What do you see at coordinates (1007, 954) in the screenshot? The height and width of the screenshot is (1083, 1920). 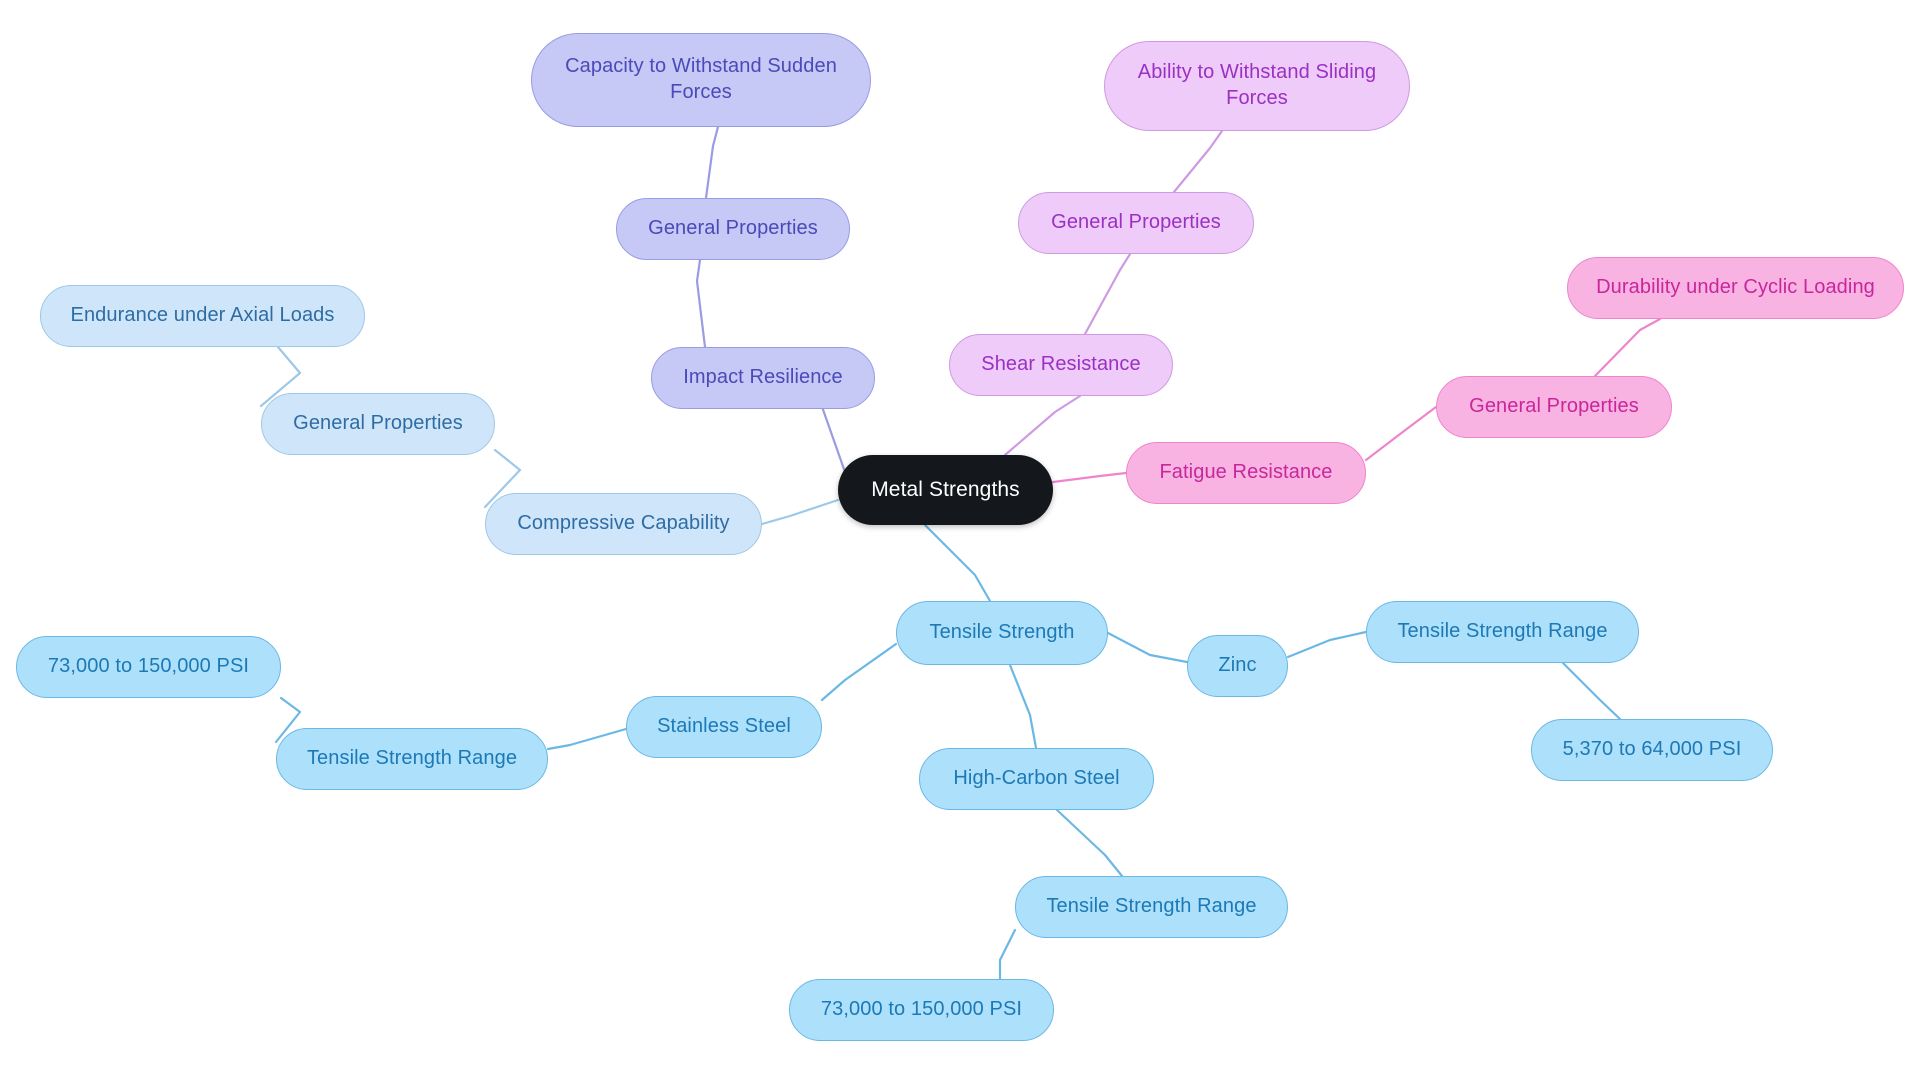 I see `edge-range-highcarbon-psi` at bounding box center [1007, 954].